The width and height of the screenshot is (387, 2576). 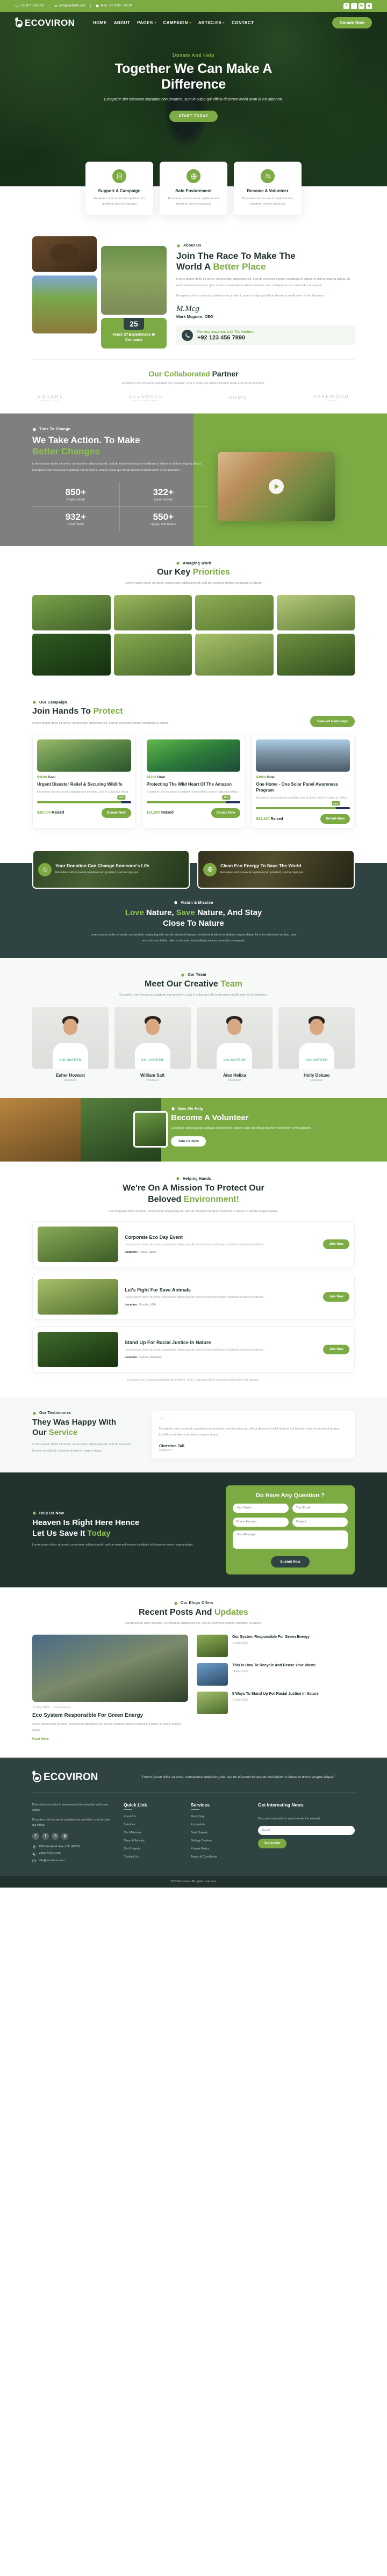 I want to click on footer-link-recycling: Recycling, so click(x=219, y=1816).